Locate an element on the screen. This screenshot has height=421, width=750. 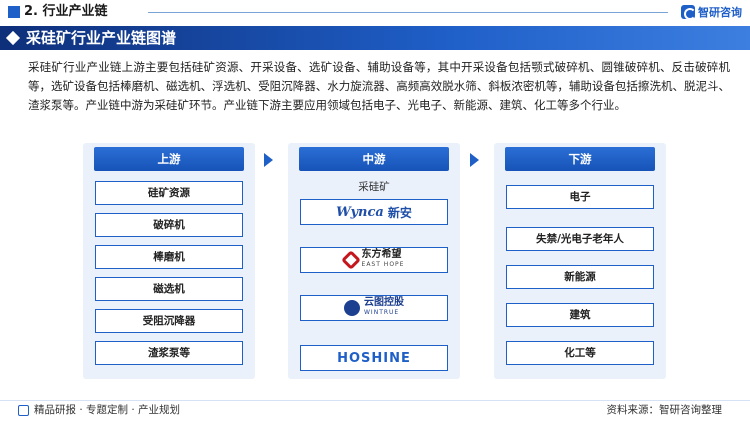
midstream-label: 采硅矿 is located at coordinates (374, 187).